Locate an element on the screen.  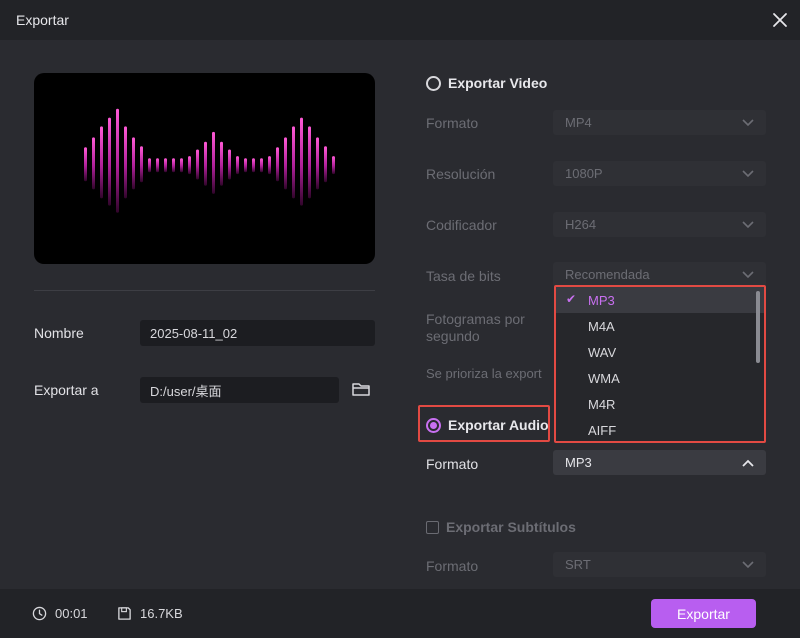
export-audio-title: Exportar Audio is located at coordinates (498, 425).